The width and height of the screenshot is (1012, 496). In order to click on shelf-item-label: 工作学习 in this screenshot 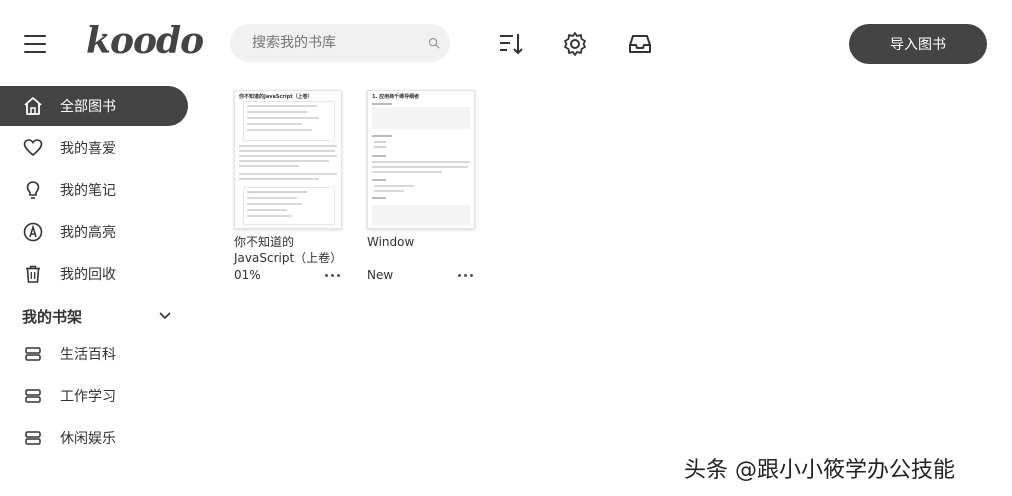, I will do `click(88, 397)`.